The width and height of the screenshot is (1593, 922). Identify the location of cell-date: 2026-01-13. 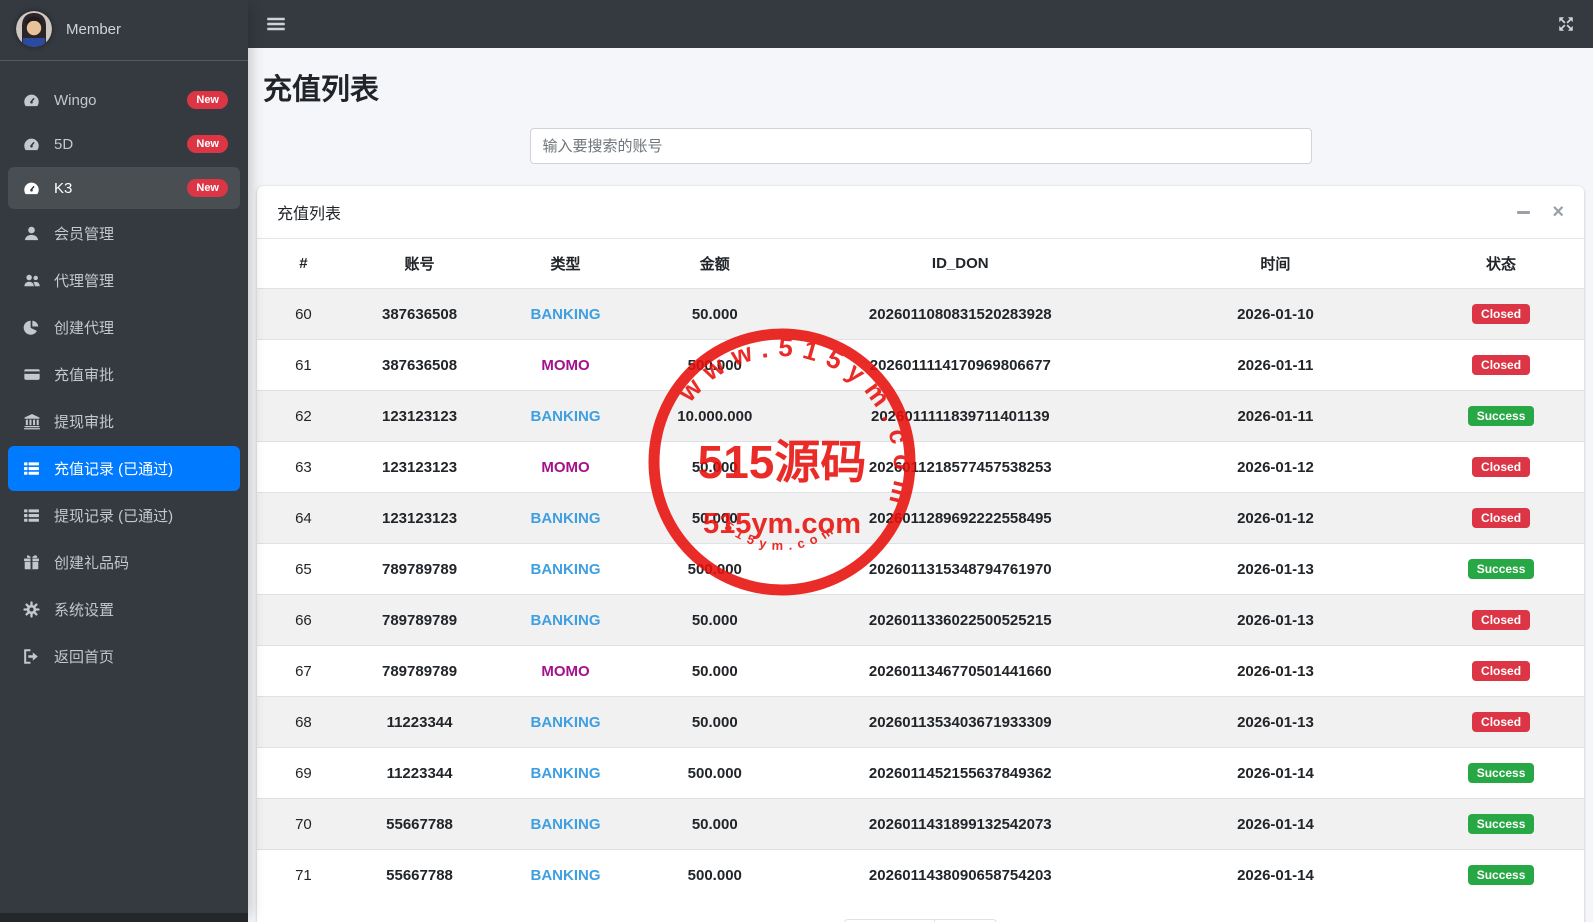
(1275, 722).